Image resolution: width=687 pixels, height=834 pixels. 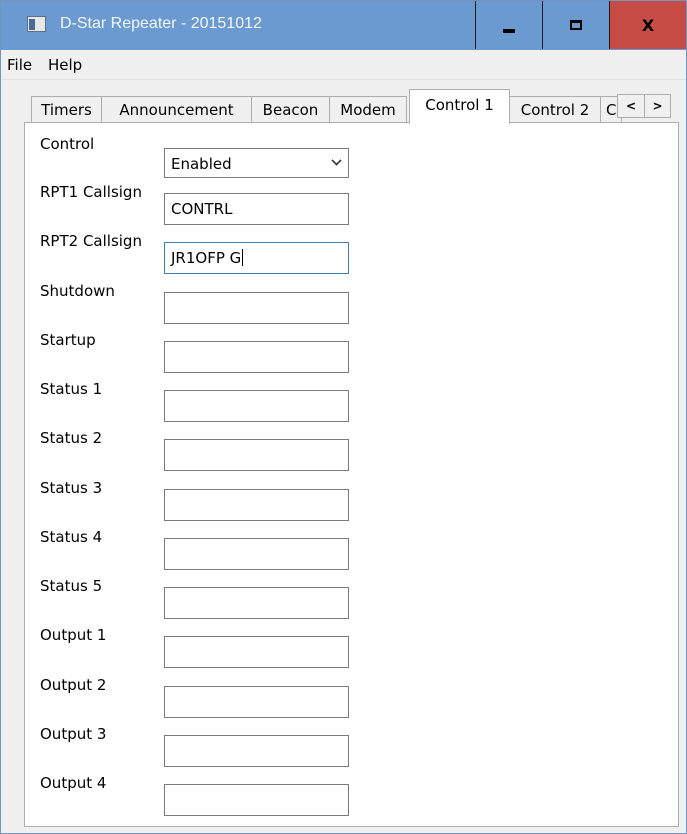 I want to click on status-5-input, so click(x=256, y=603).